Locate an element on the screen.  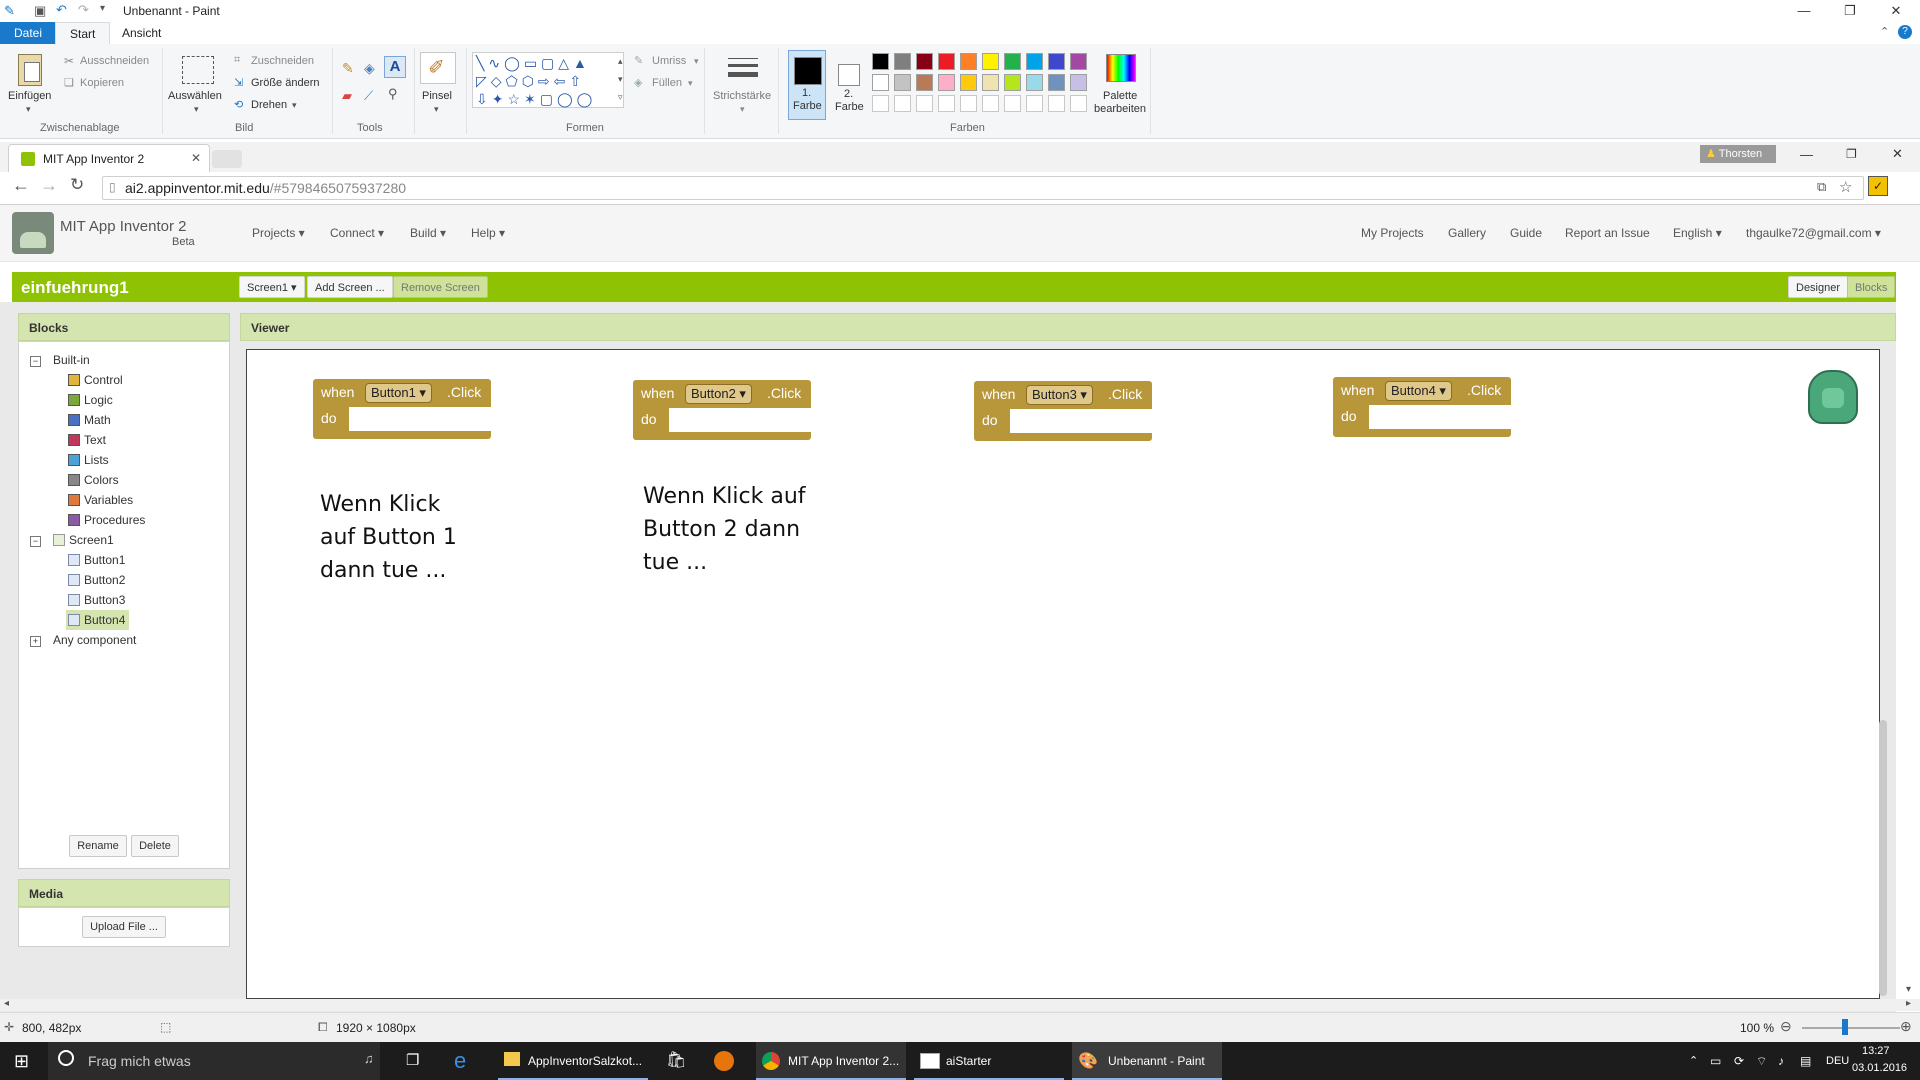
component-dropdown: Button4 ▾ is located at coordinates (1418, 391).